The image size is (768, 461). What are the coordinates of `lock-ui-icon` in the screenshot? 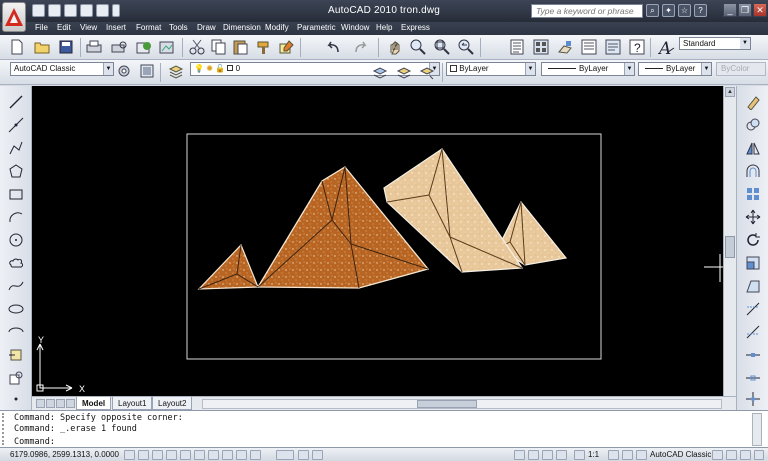 It's located at (717, 455).